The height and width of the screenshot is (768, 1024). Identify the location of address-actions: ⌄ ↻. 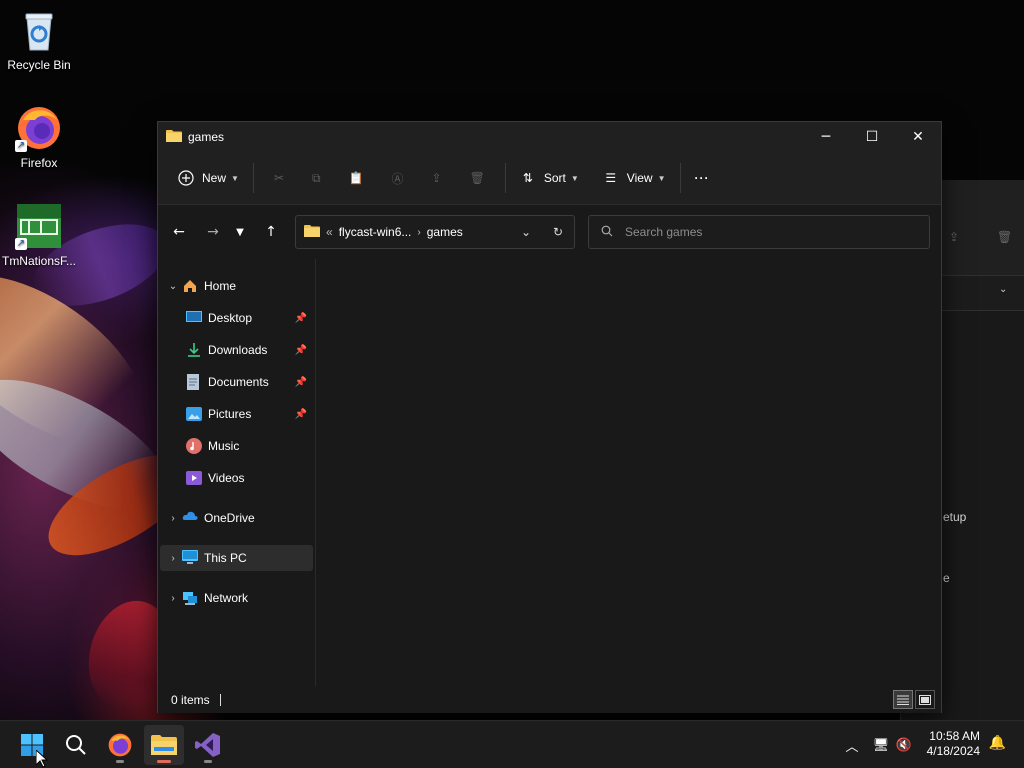
(542, 232).